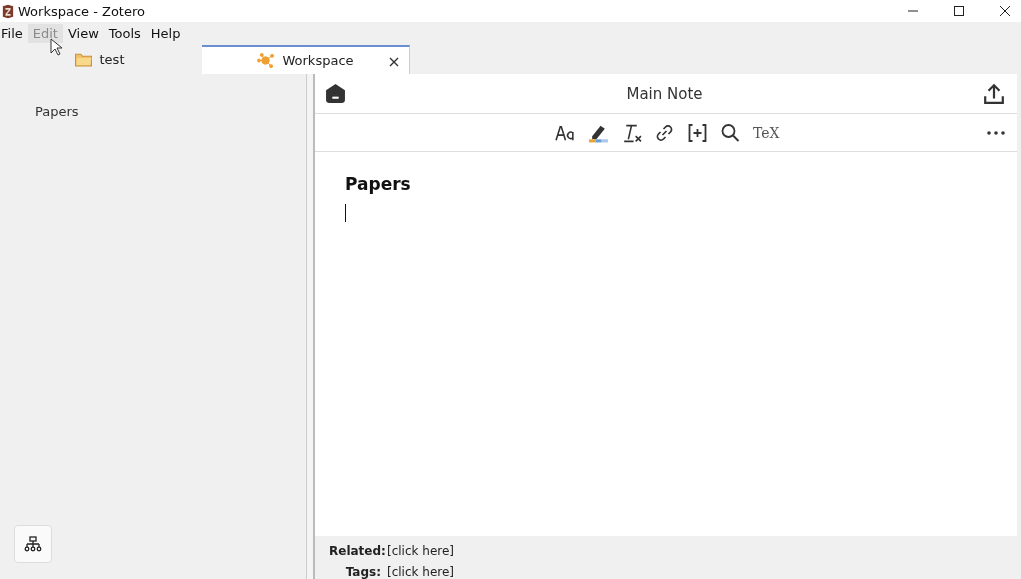  Describe the element at coordinates (378, 184) in the screenshot. I see `note-heading: Papers` at that location.